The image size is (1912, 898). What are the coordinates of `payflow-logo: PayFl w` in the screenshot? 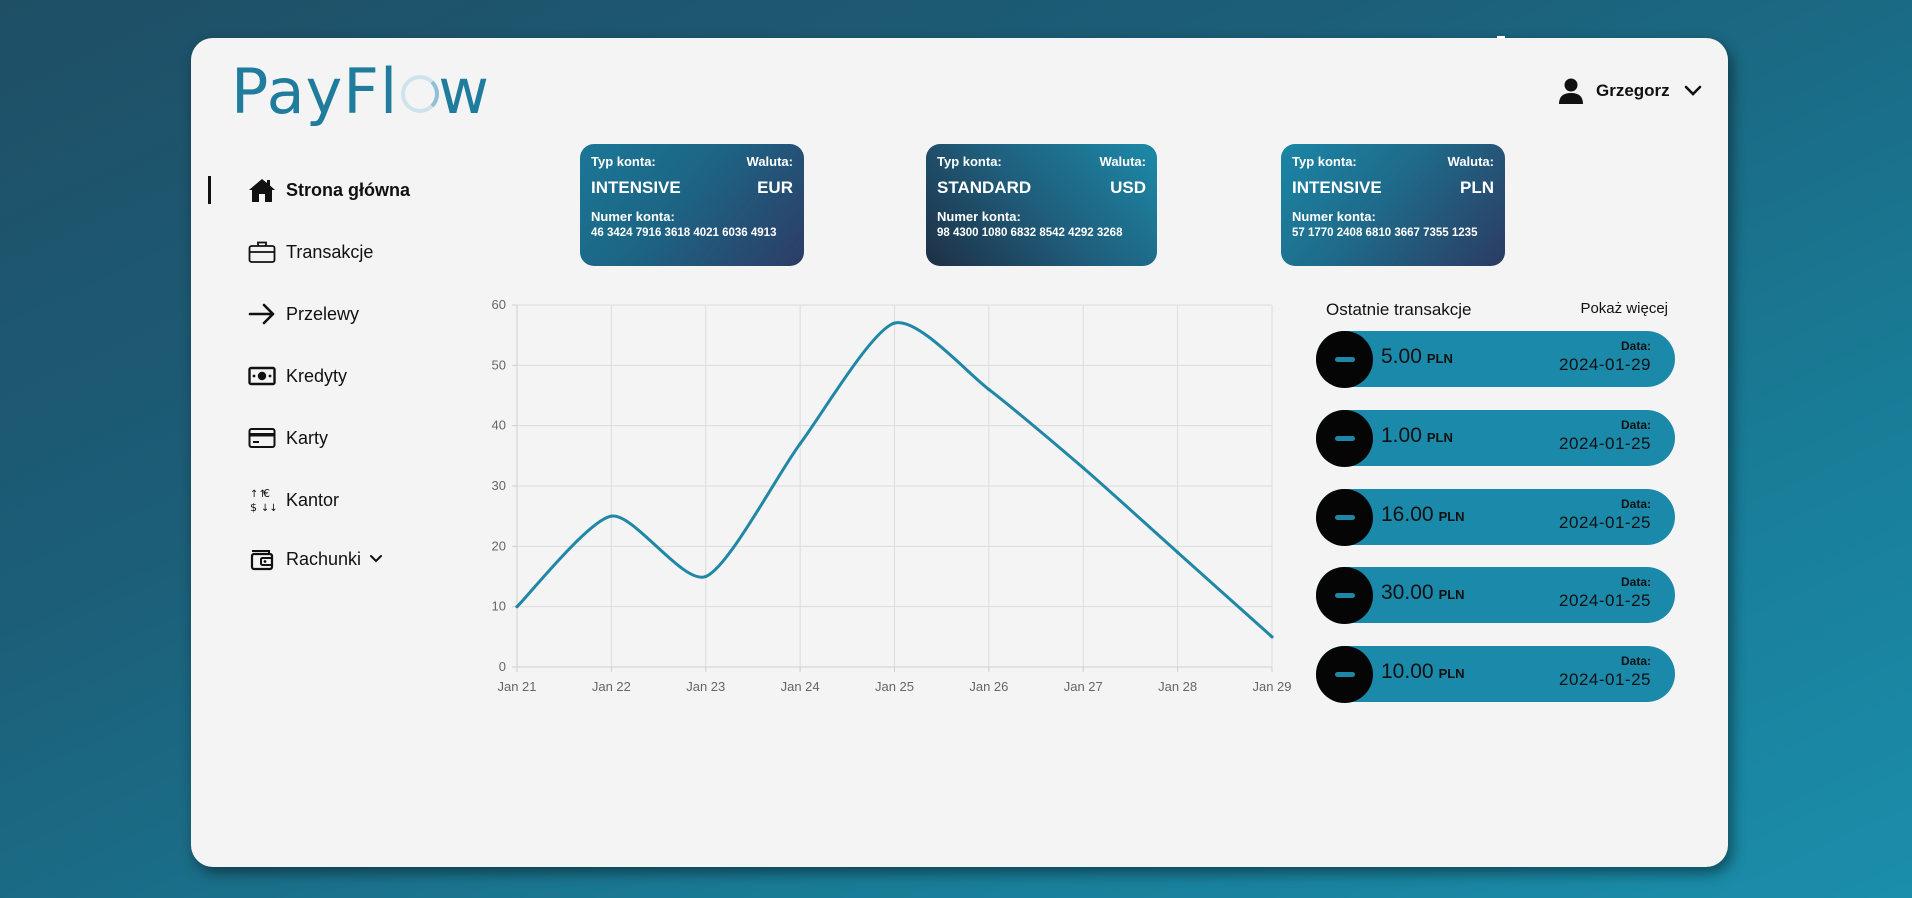 It's located at (360, 92).